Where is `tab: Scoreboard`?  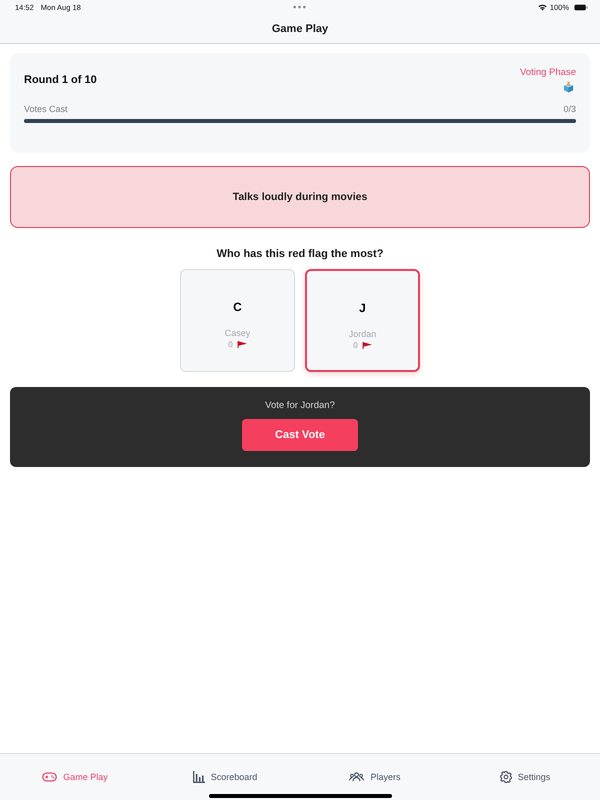 tab: Scoreboard is located at coordinates (225, 777).